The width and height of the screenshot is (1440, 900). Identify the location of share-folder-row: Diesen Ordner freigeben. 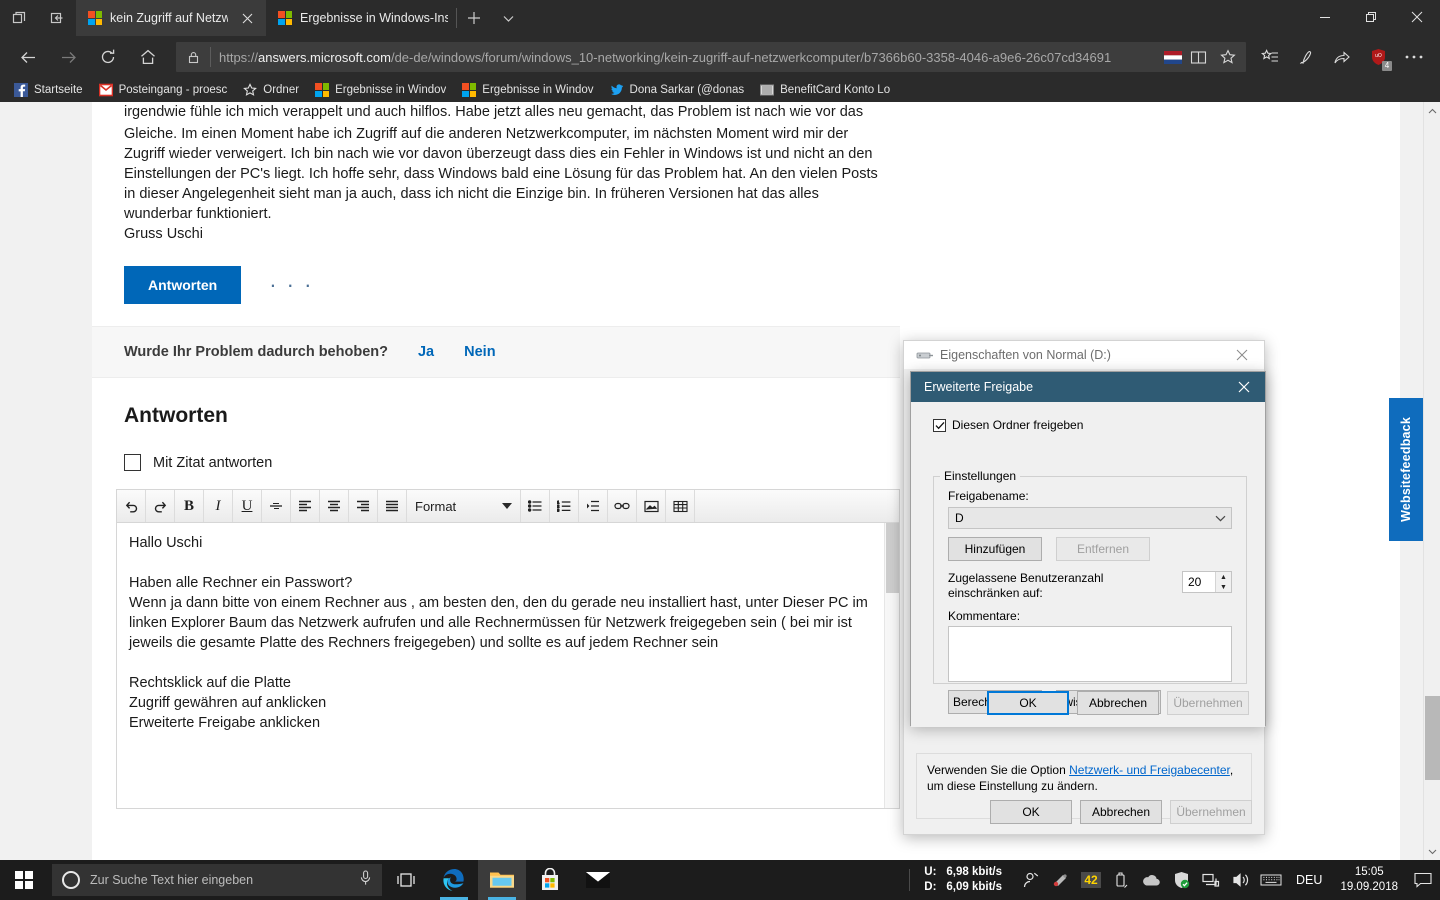
(1088, 417).